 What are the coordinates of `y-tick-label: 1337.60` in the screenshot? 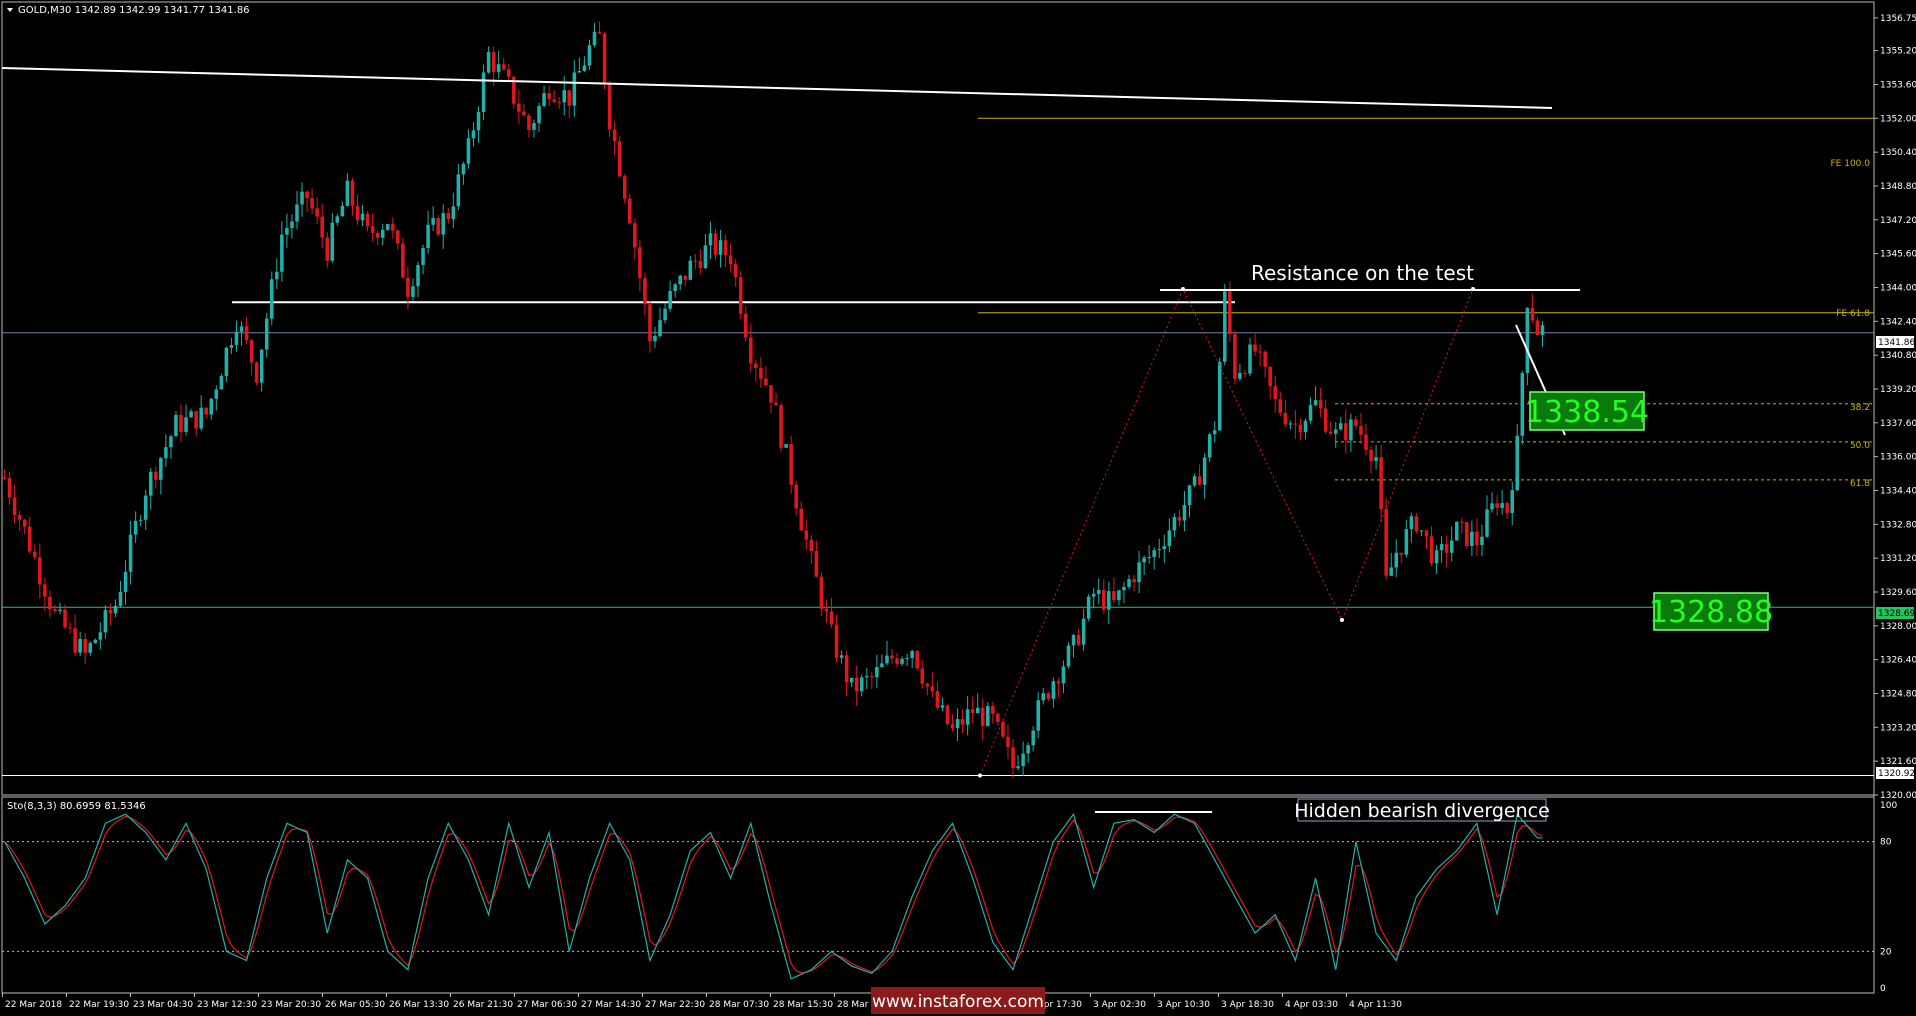 It's located at (1898, 424).